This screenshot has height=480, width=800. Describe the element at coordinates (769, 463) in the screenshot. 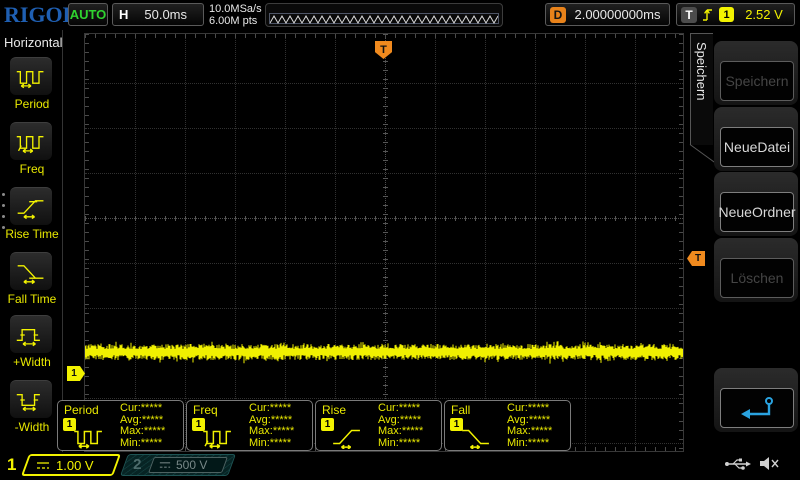

I see `speaker-muted-icon` at that location.